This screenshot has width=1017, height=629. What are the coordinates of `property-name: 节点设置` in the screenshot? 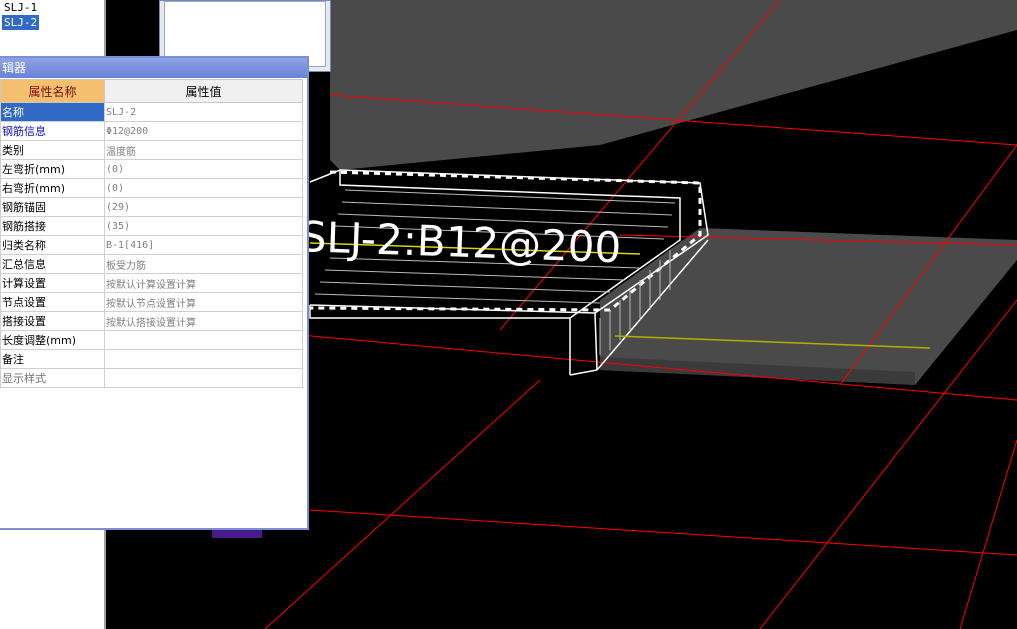 It's located at (52, 302).